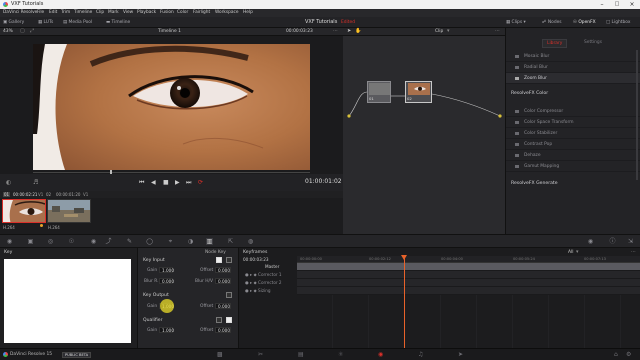 This screenshot has height=360, width=640. Describe the element at coordinates (53, 12) in the screenshot. I see `menu-edit: Edit` at that location.